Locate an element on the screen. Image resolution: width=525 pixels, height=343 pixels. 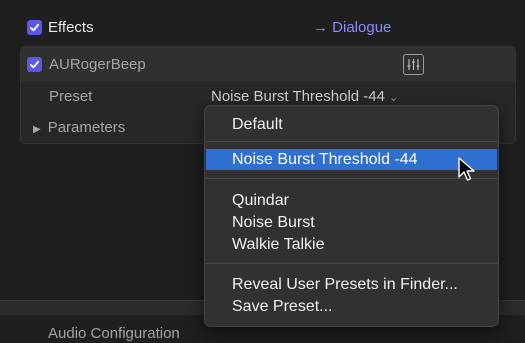
effects-label: Effects is located at coordinates (71, 27).